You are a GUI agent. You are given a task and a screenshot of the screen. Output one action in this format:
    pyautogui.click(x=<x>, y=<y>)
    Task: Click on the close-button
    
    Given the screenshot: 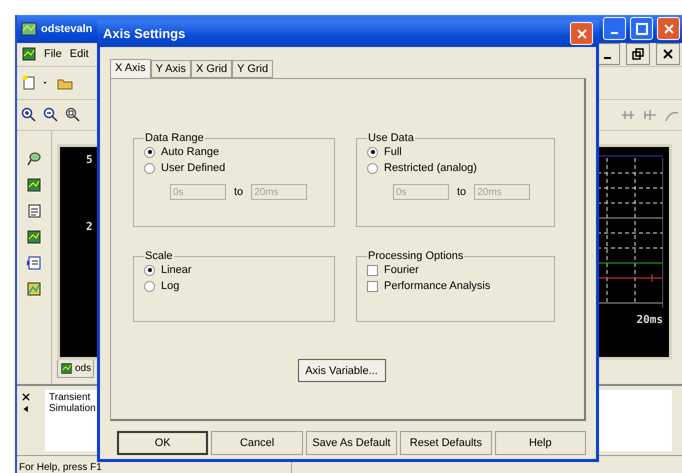 What is the action you would take?
    pyautogui.click(x=668, y=54)
    